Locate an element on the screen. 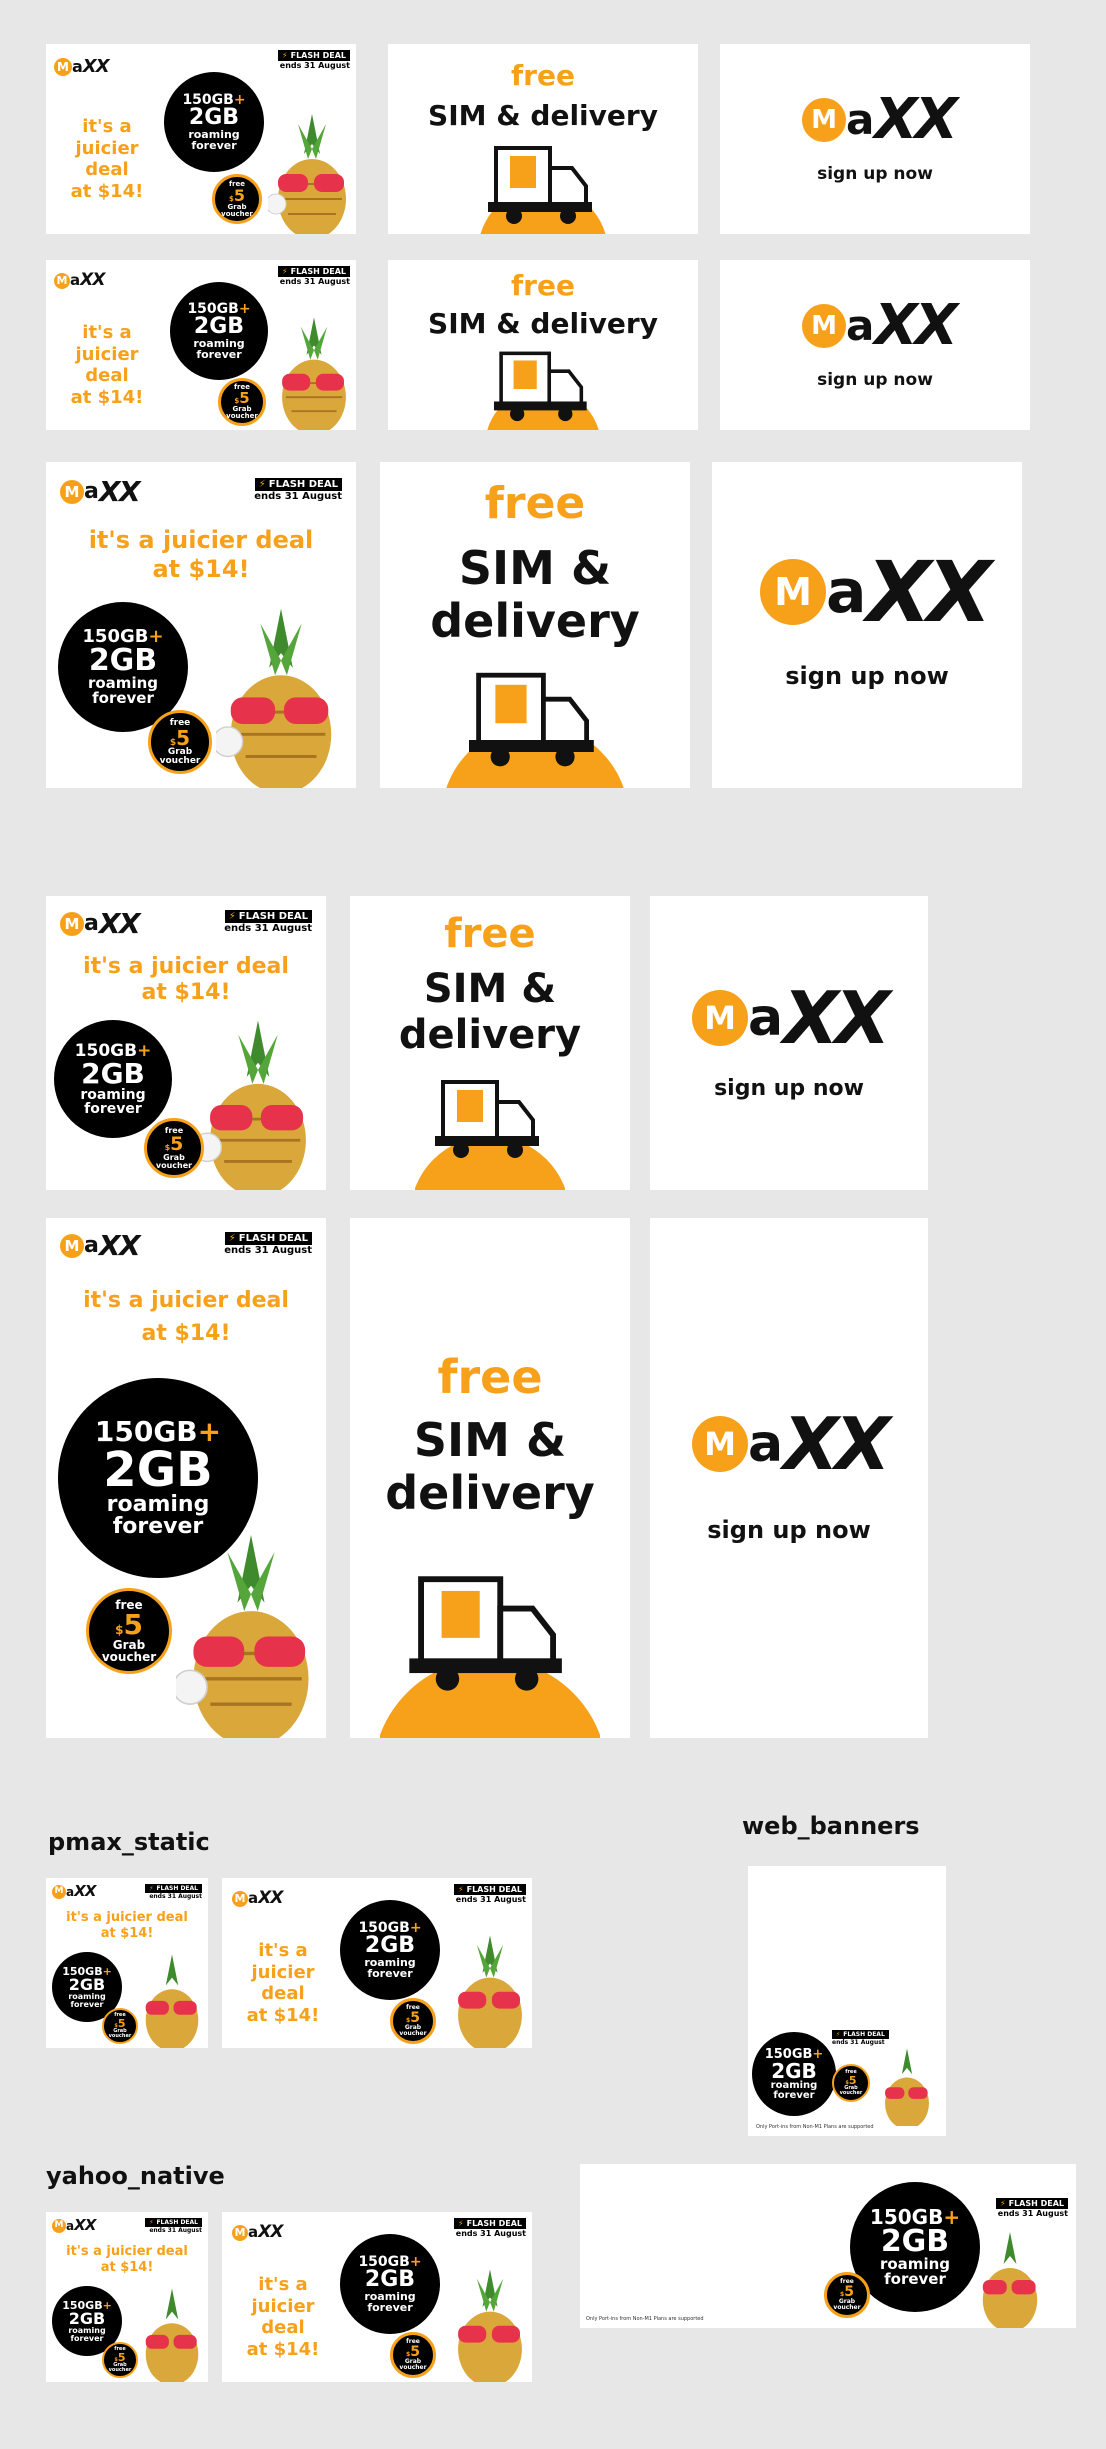 The image size is (1106, 2449). banner-signup-r1: M a XX sign up now is located at coordinates (875, 139).